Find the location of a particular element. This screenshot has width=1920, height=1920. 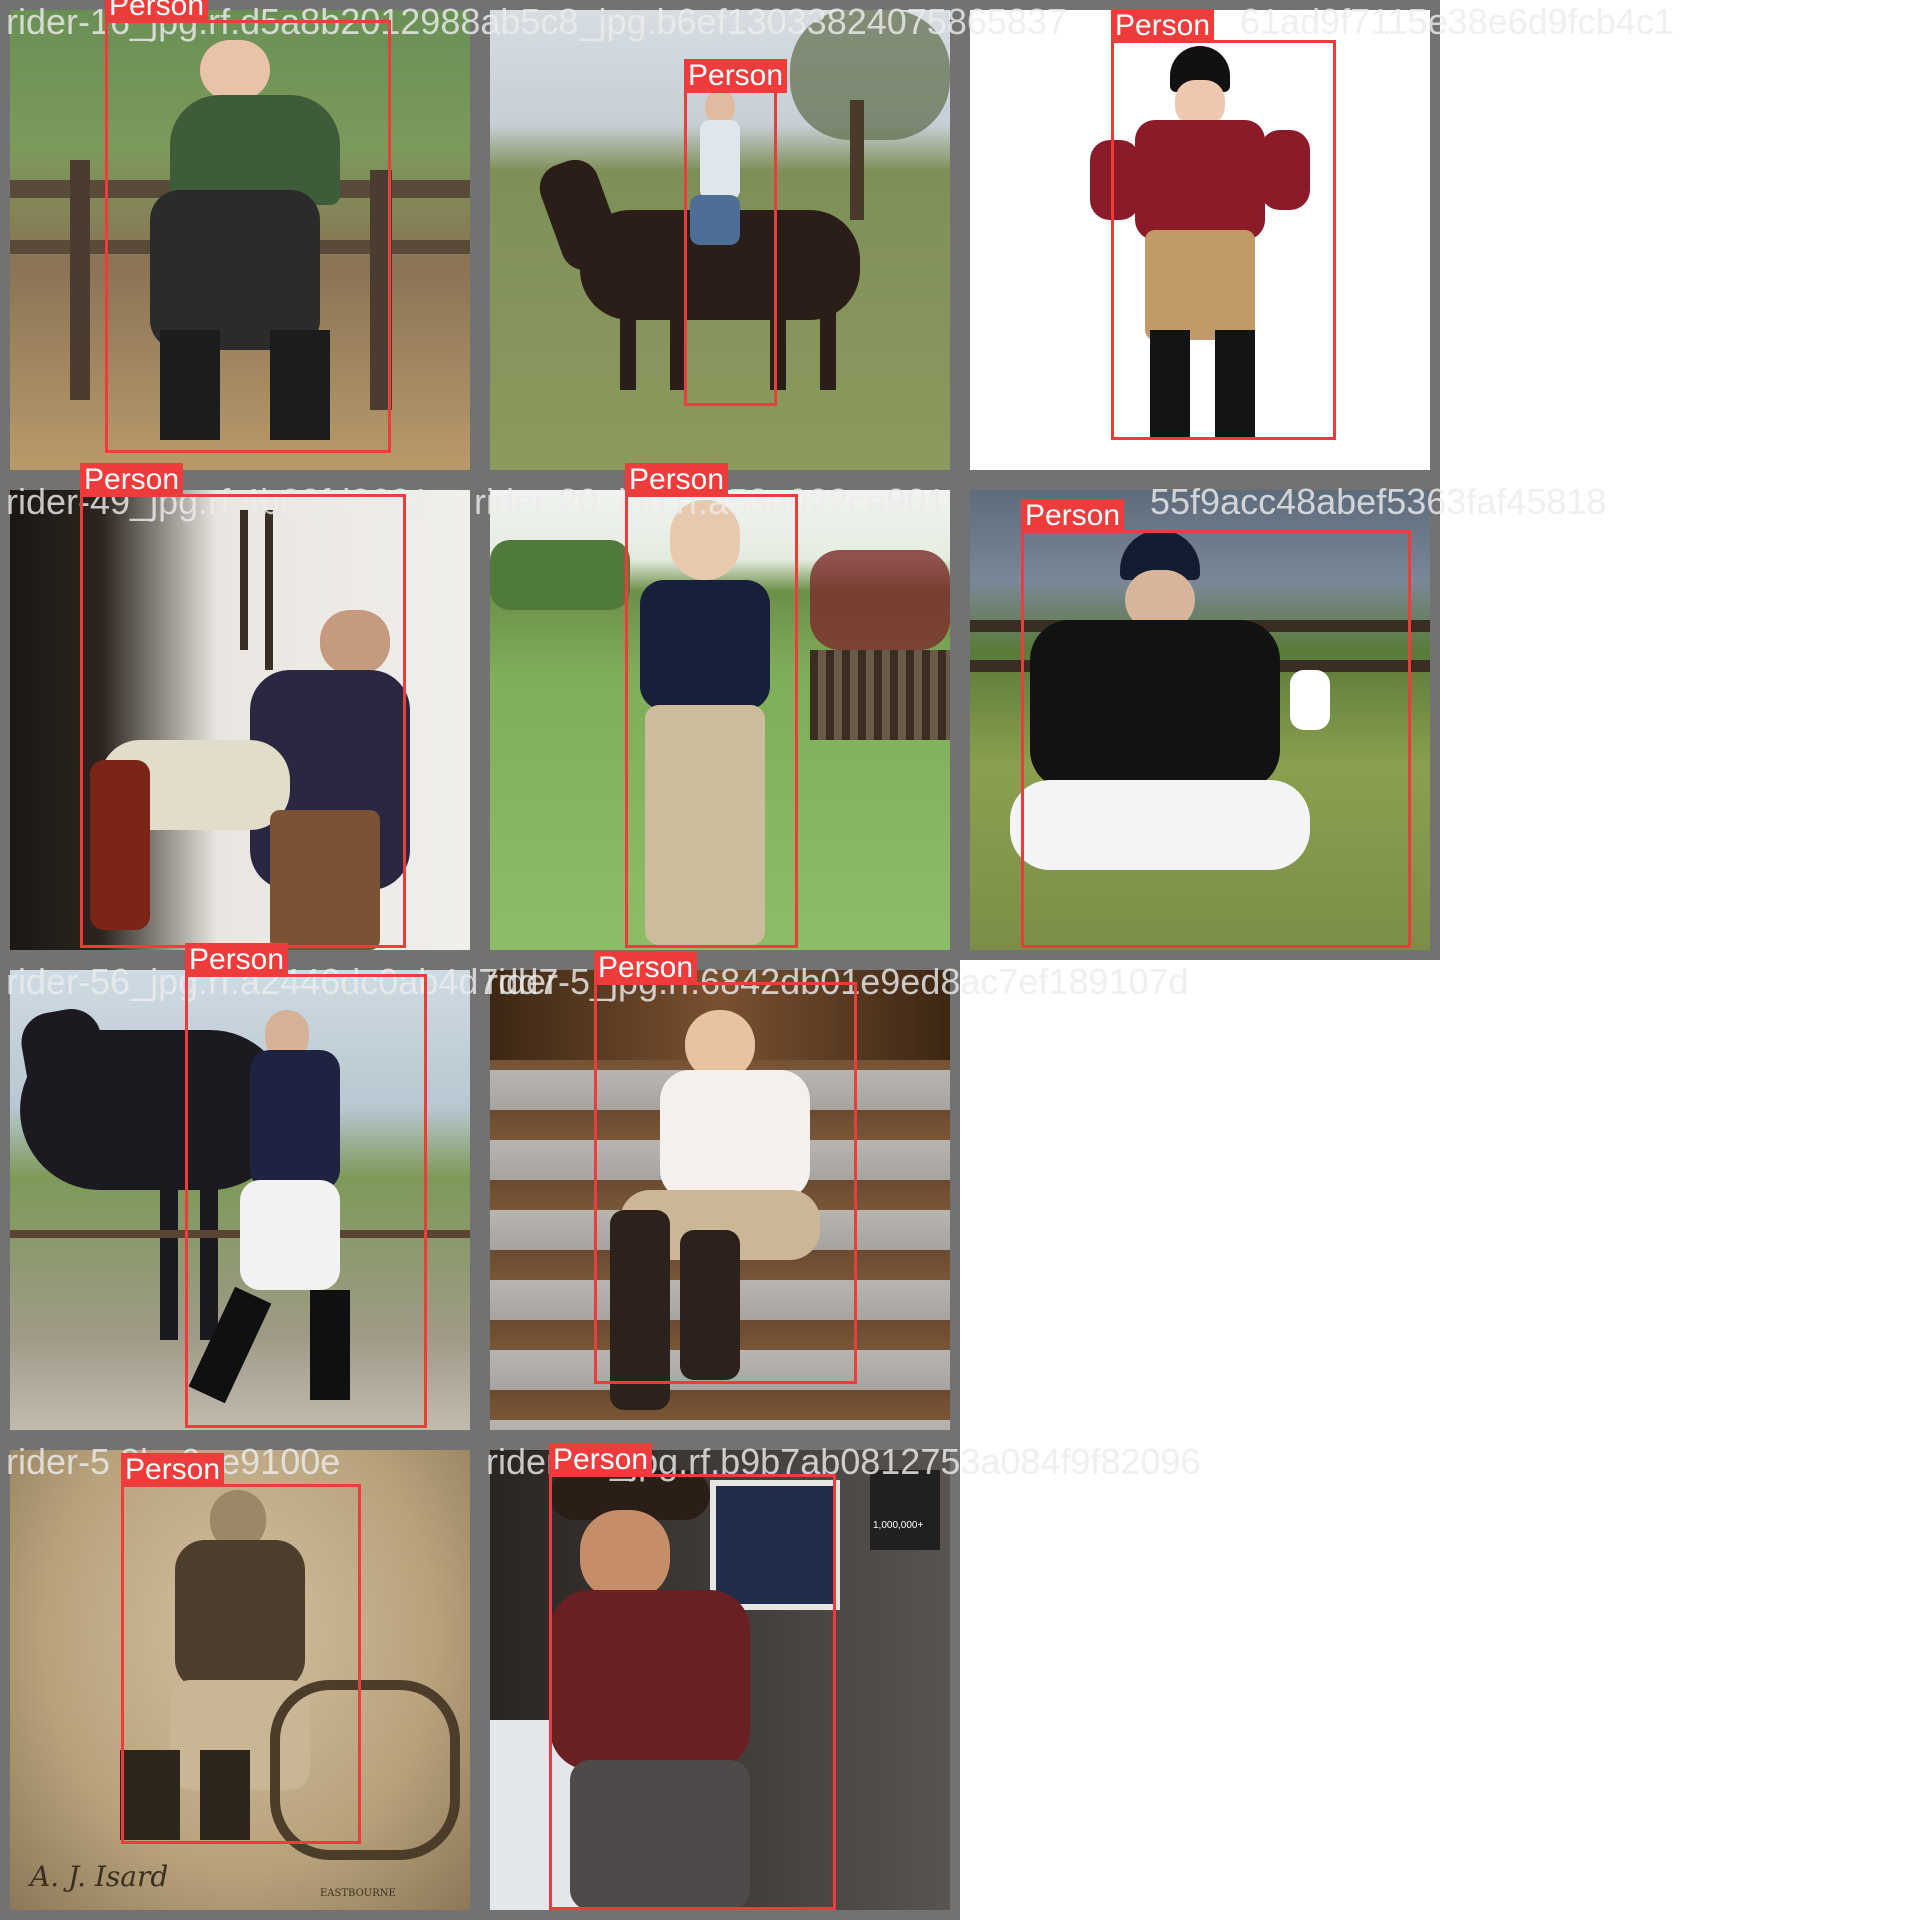

signature-text: A. J. Isard is located at coordinates (99, 1876).